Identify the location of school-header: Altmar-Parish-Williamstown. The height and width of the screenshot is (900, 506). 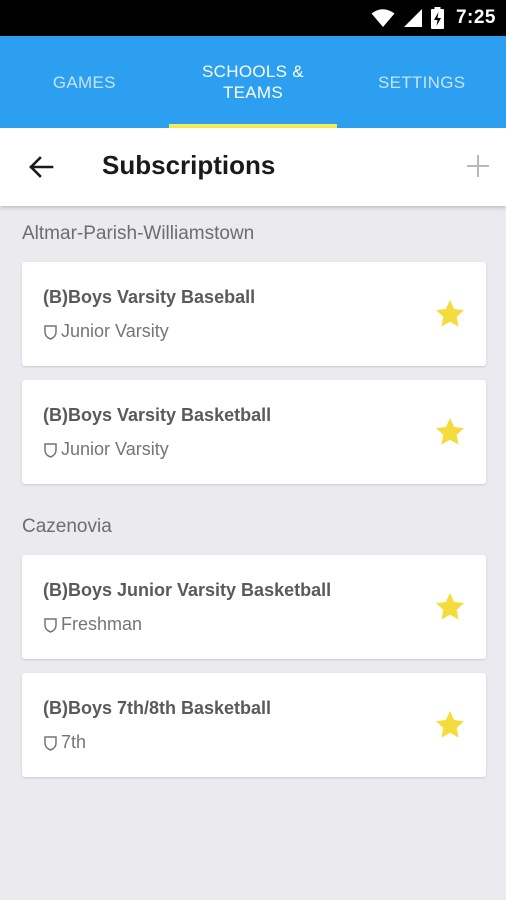
(138, 233).